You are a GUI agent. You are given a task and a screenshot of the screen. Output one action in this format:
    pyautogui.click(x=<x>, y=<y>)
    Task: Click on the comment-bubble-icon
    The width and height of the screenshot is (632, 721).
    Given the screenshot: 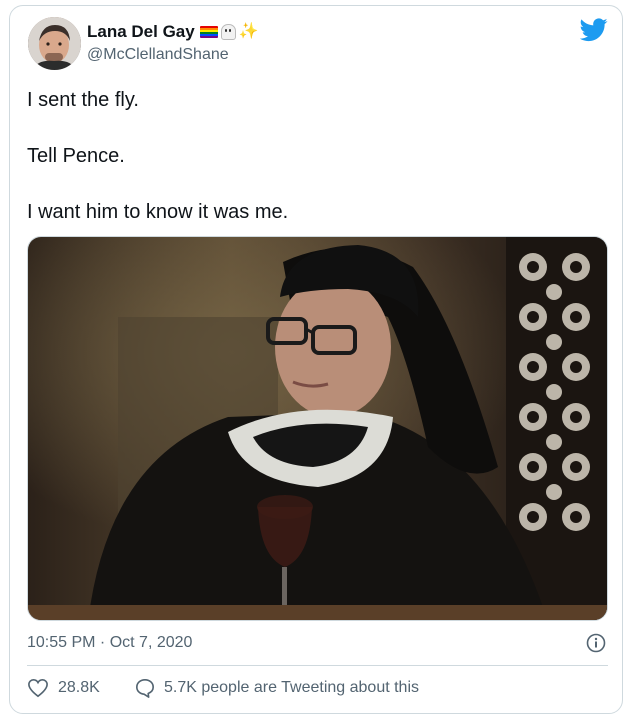 What is the action you would take?
    pyautogui.click(x=145, y=688)
    